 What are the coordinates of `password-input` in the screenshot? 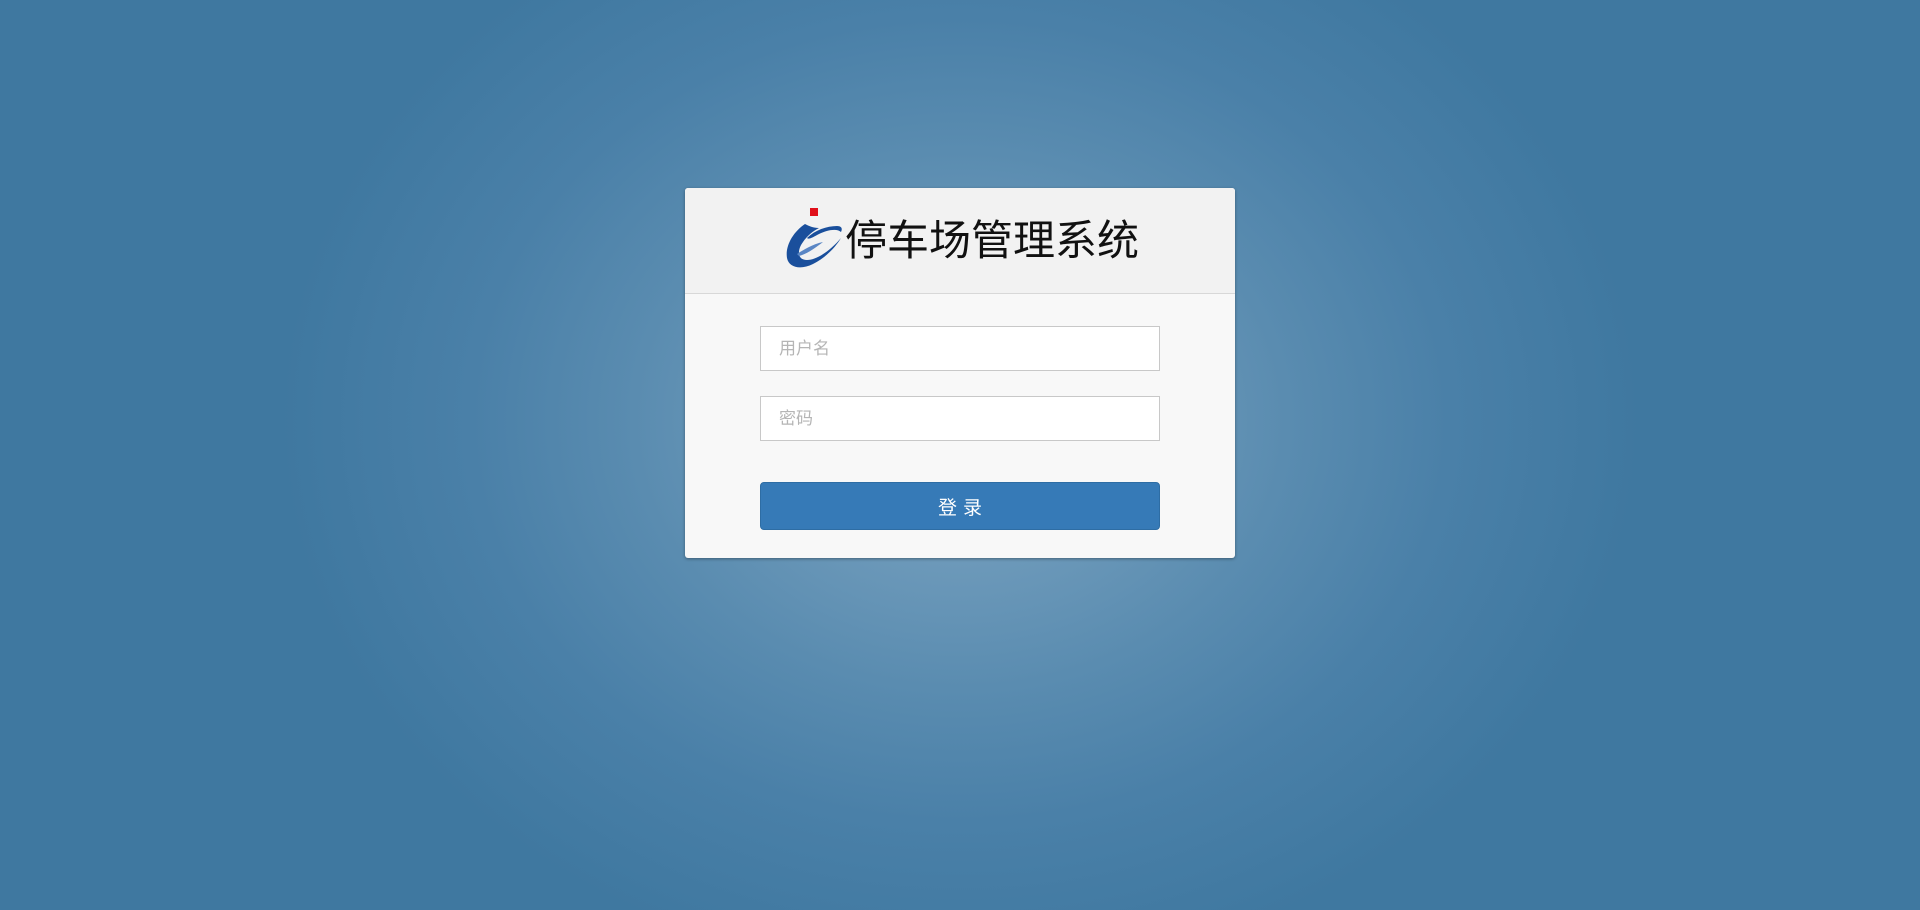 It's located at (960, 418).